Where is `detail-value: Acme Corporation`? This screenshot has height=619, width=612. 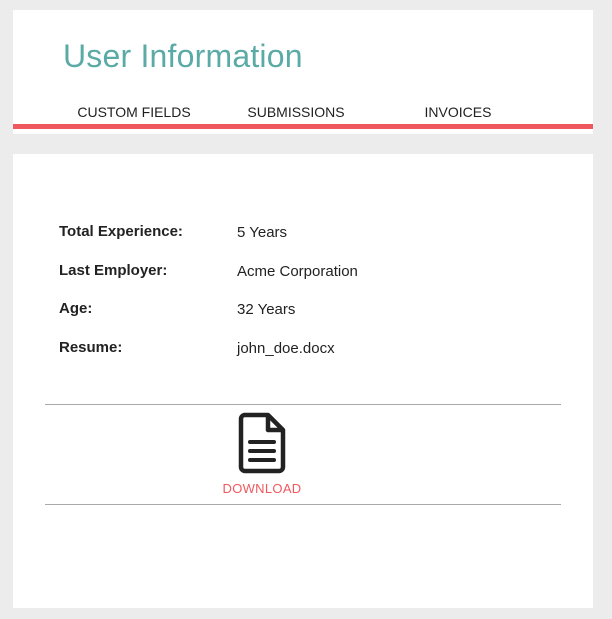 detail-value: Acme Corporation is located at coordinates (297, 271).